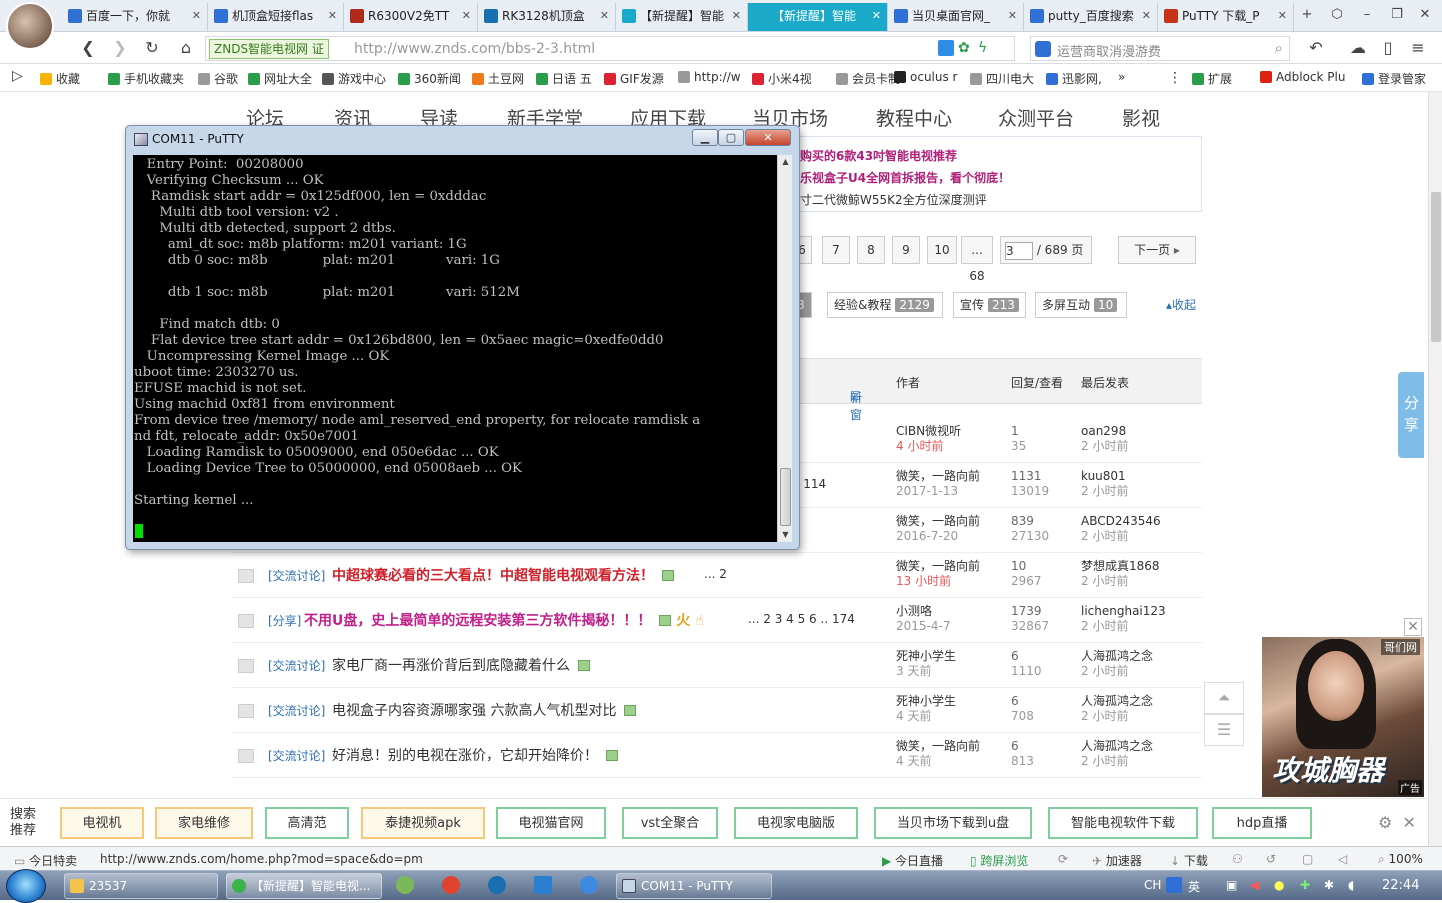  I want to click on recommend-item: 电视机, so click(102, 823).